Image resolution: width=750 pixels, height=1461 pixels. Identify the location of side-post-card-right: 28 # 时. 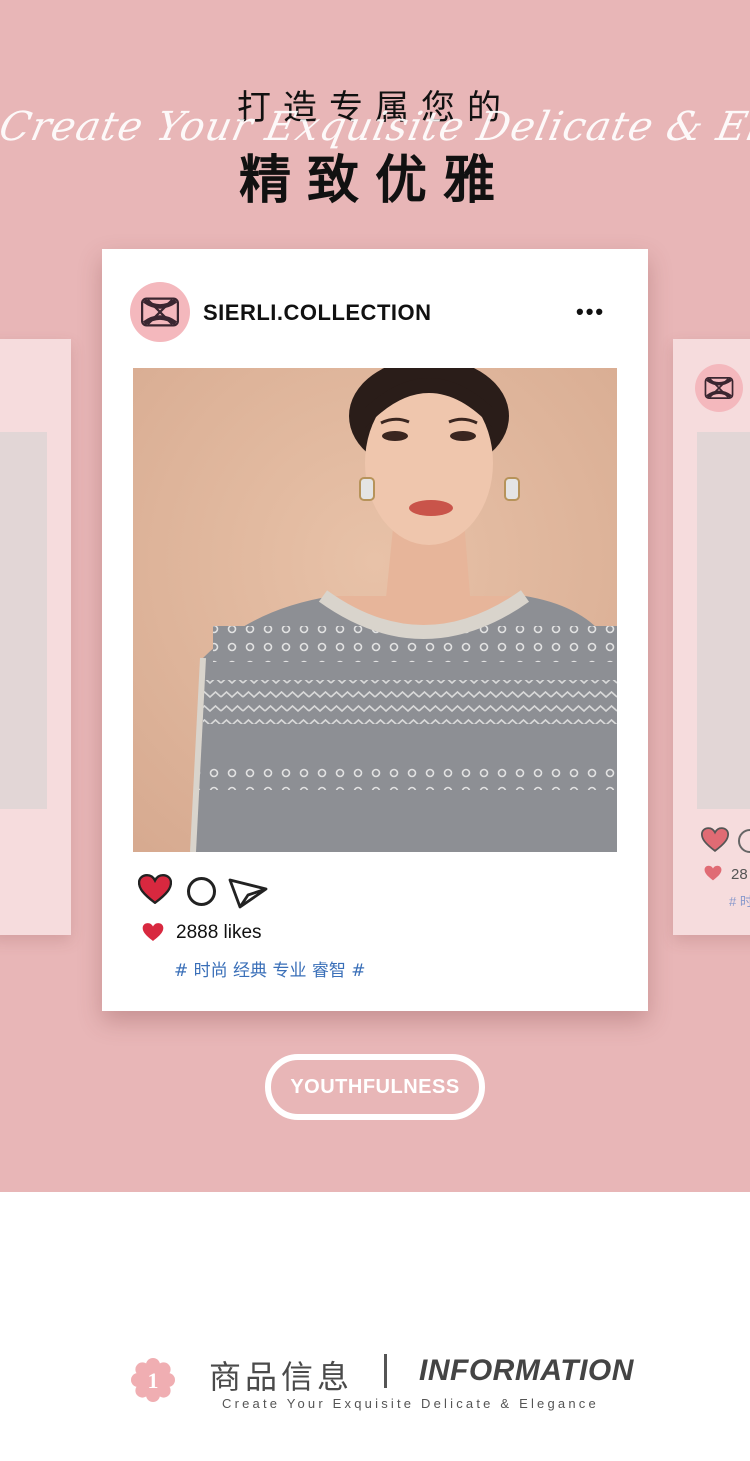
(711, 637).